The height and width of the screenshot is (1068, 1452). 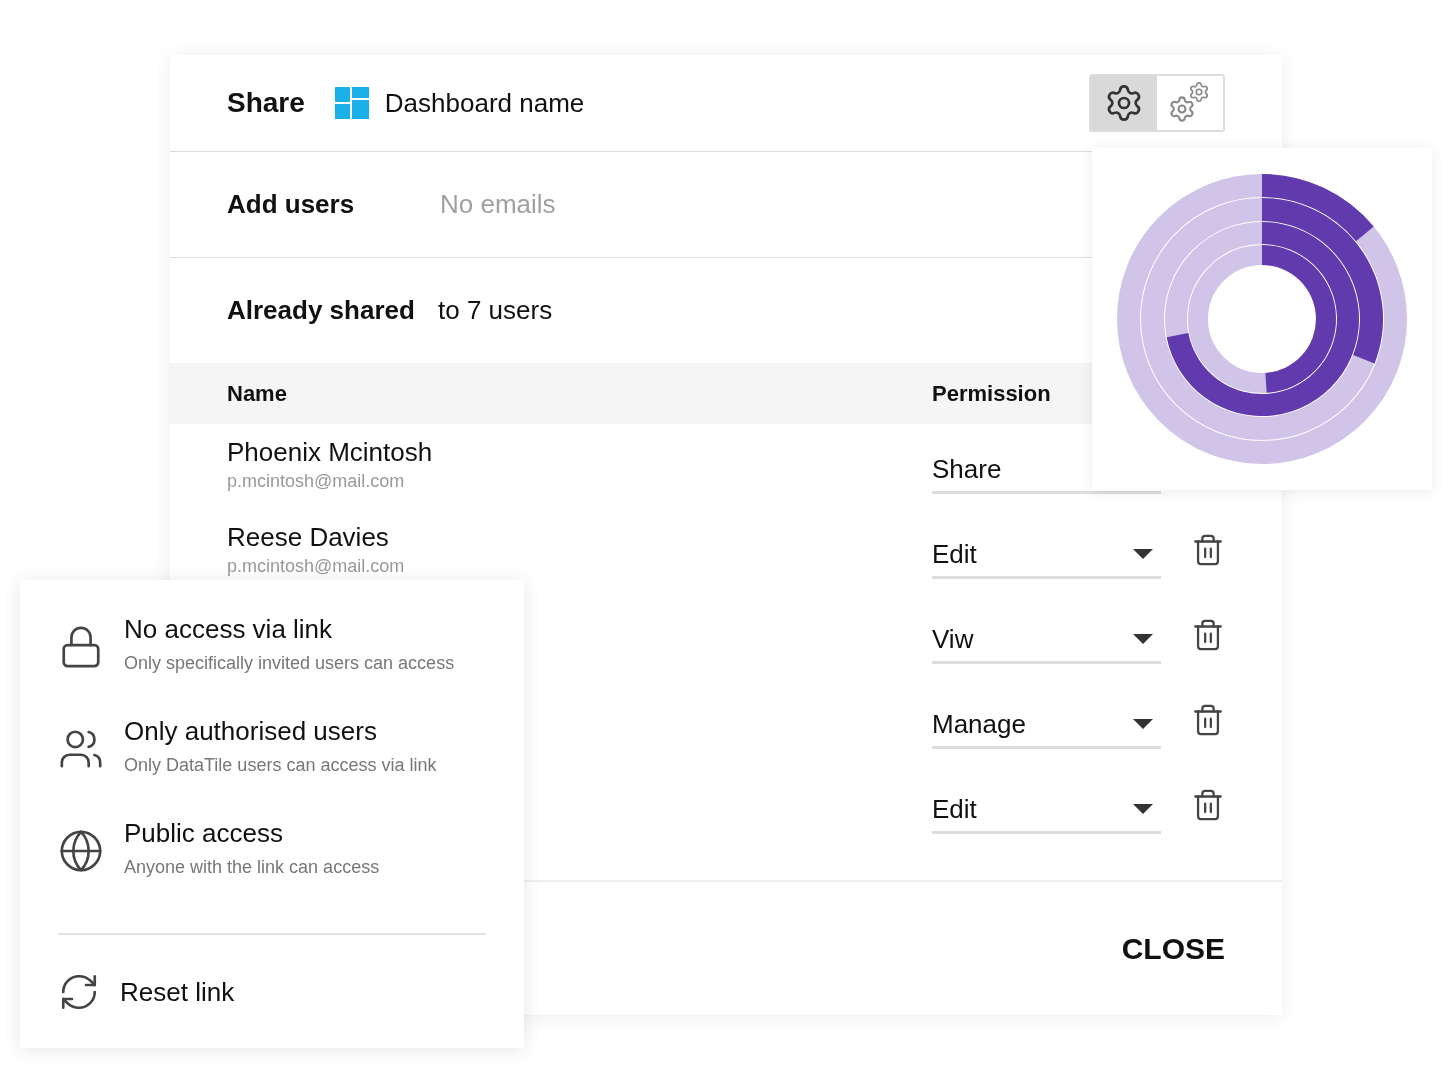 What do you see at coordinates (266, 103) in the screenshot?
I see `dialog-title: Share` at bounding box center [266, 103].